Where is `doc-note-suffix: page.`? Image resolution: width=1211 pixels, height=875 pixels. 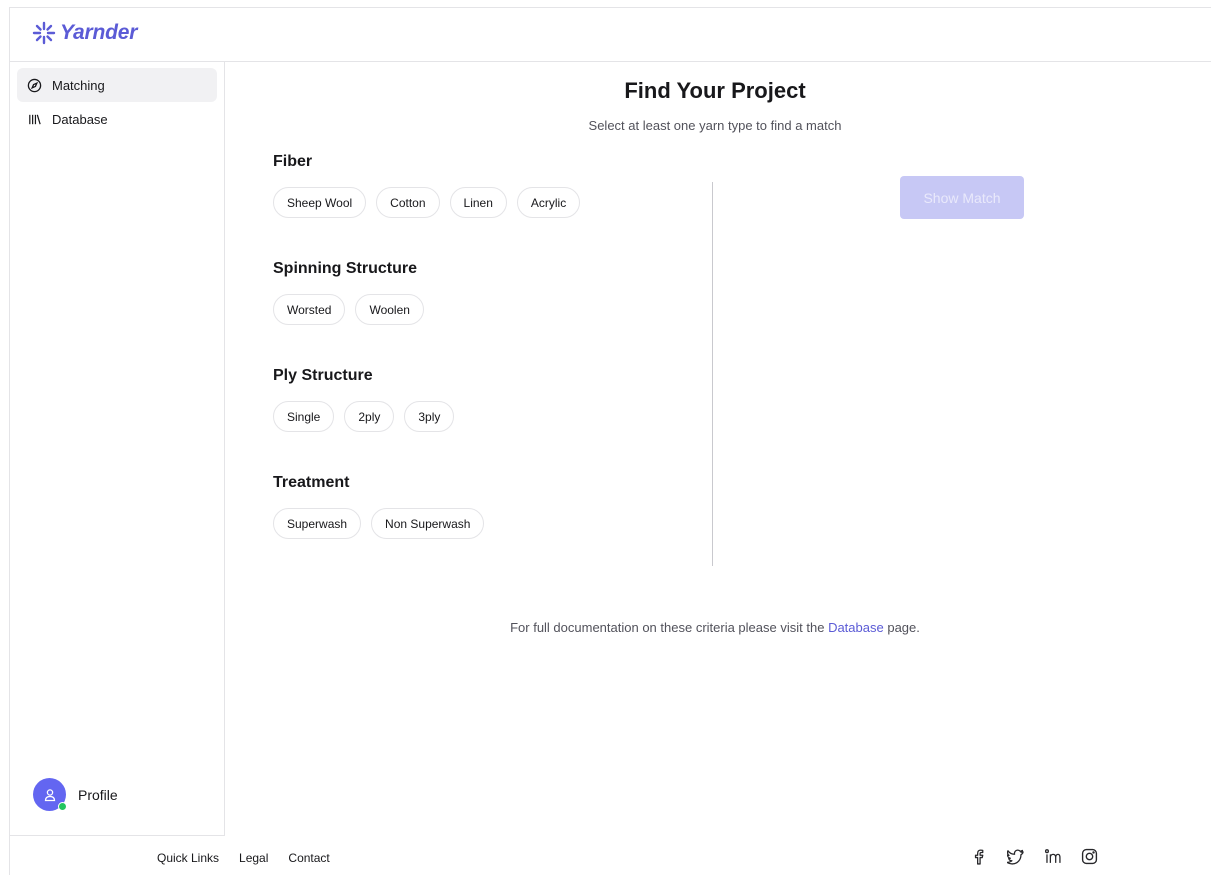
doc-note-suffix: page. is located at coordinates (903, 627).